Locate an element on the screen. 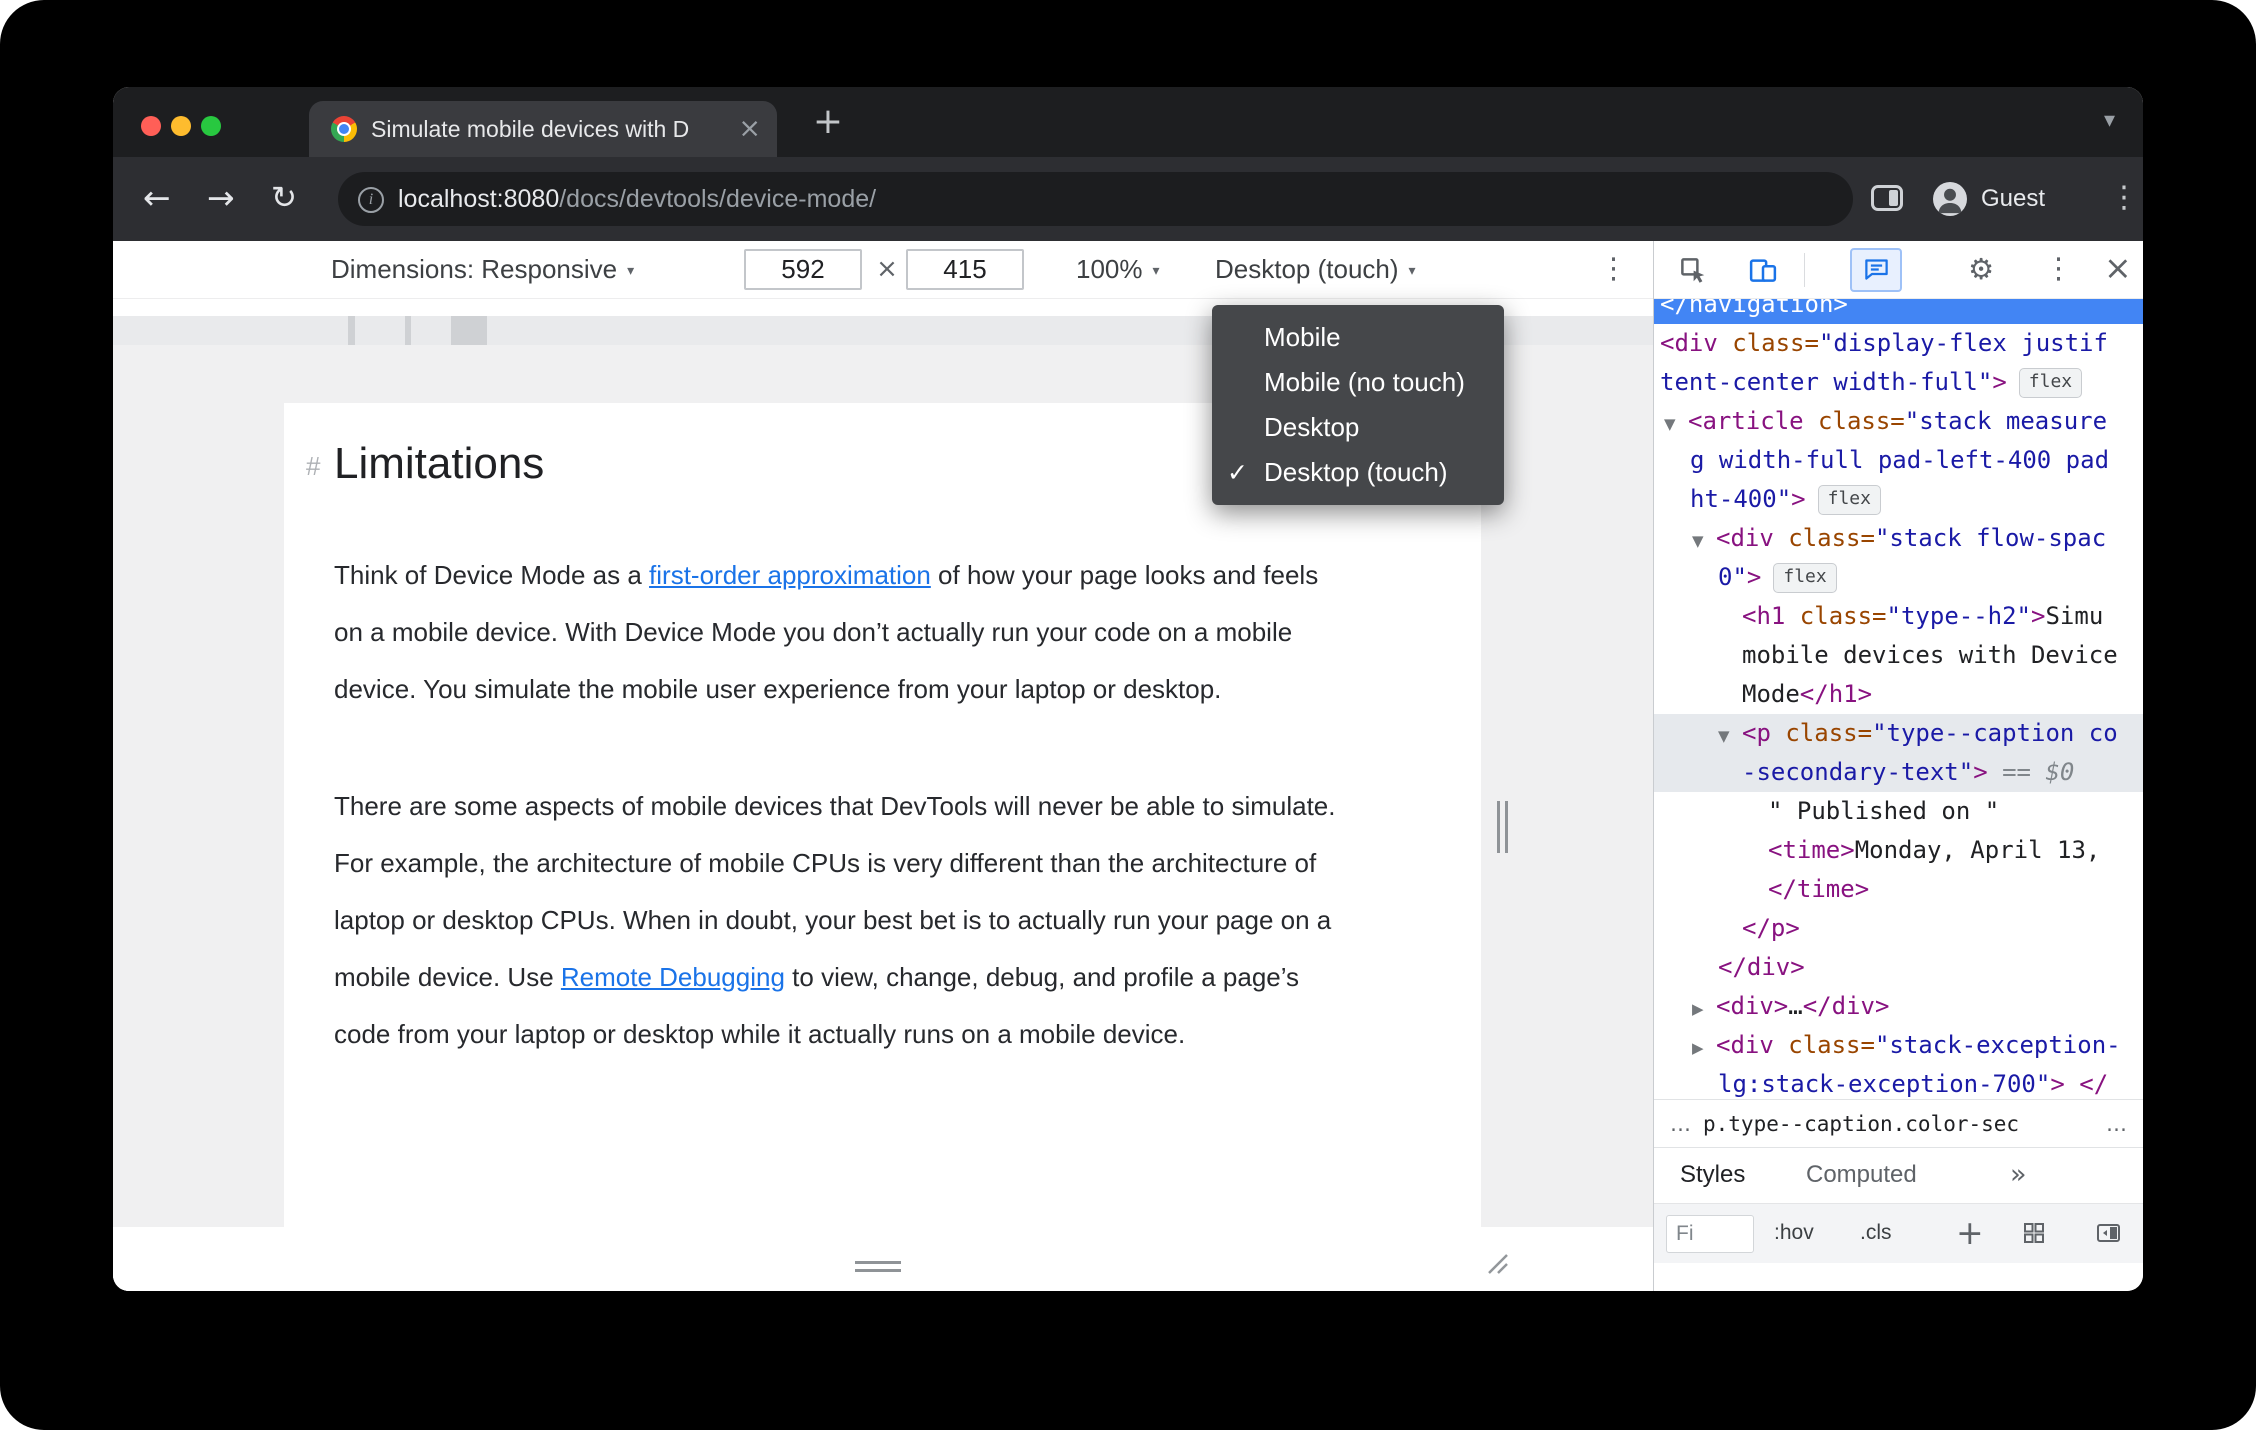  dom-tree-row: tent-center width-full"> flex is located at coordinates (1898, 382).